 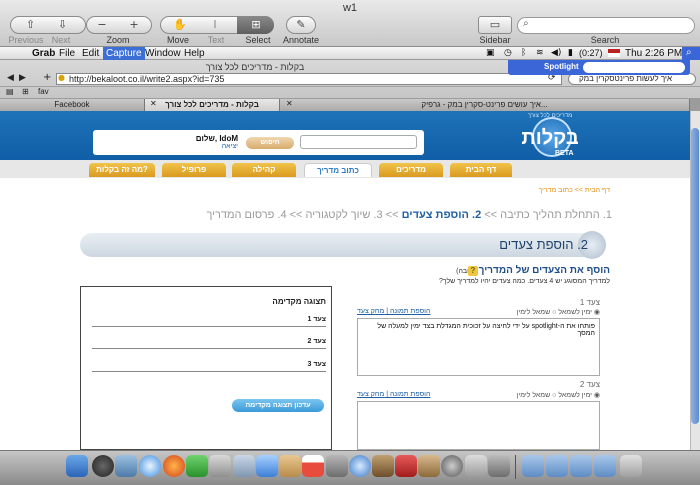 What do you see at coordinates (153, 103) in the screenshot?
I see `close-tab-icon: ✕` at bounding box center [153, 103].